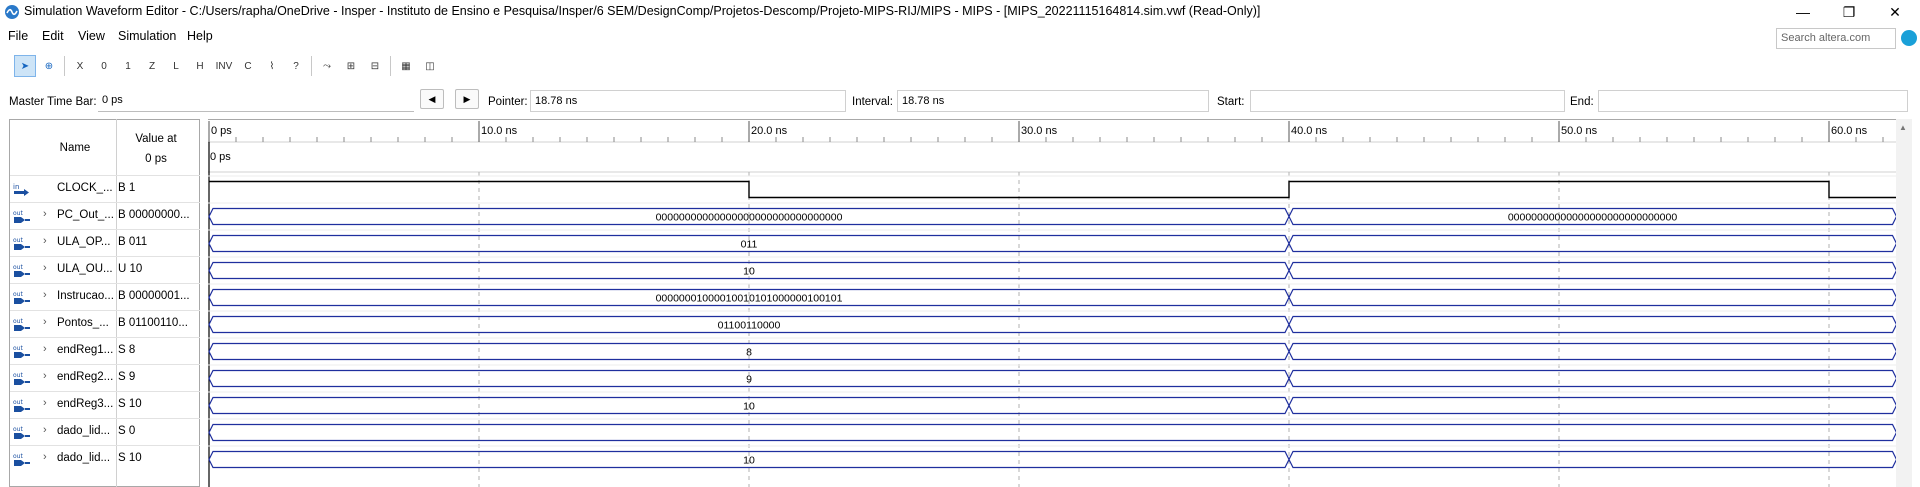 The image size is (1920, 487). I want to click on toolbar-separator, so click(390, 66).